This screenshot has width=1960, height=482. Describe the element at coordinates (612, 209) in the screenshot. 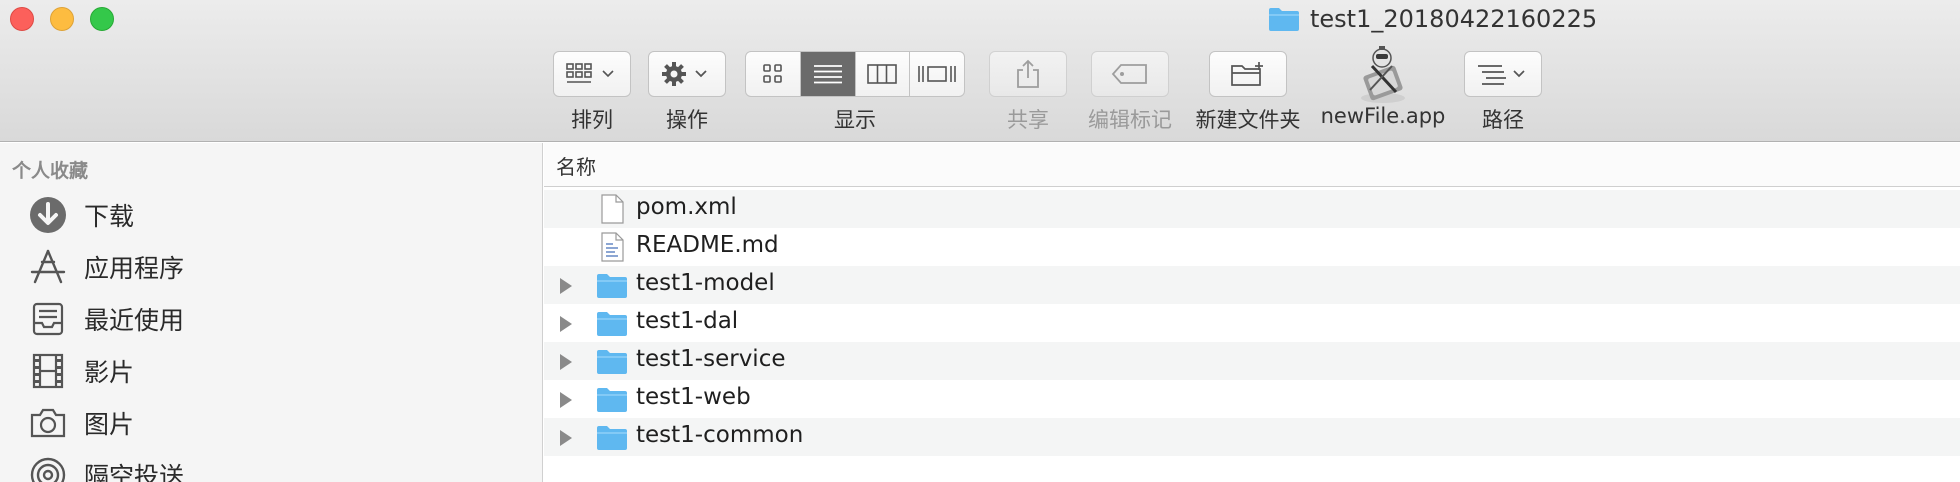

I see `document-icon` at that location.